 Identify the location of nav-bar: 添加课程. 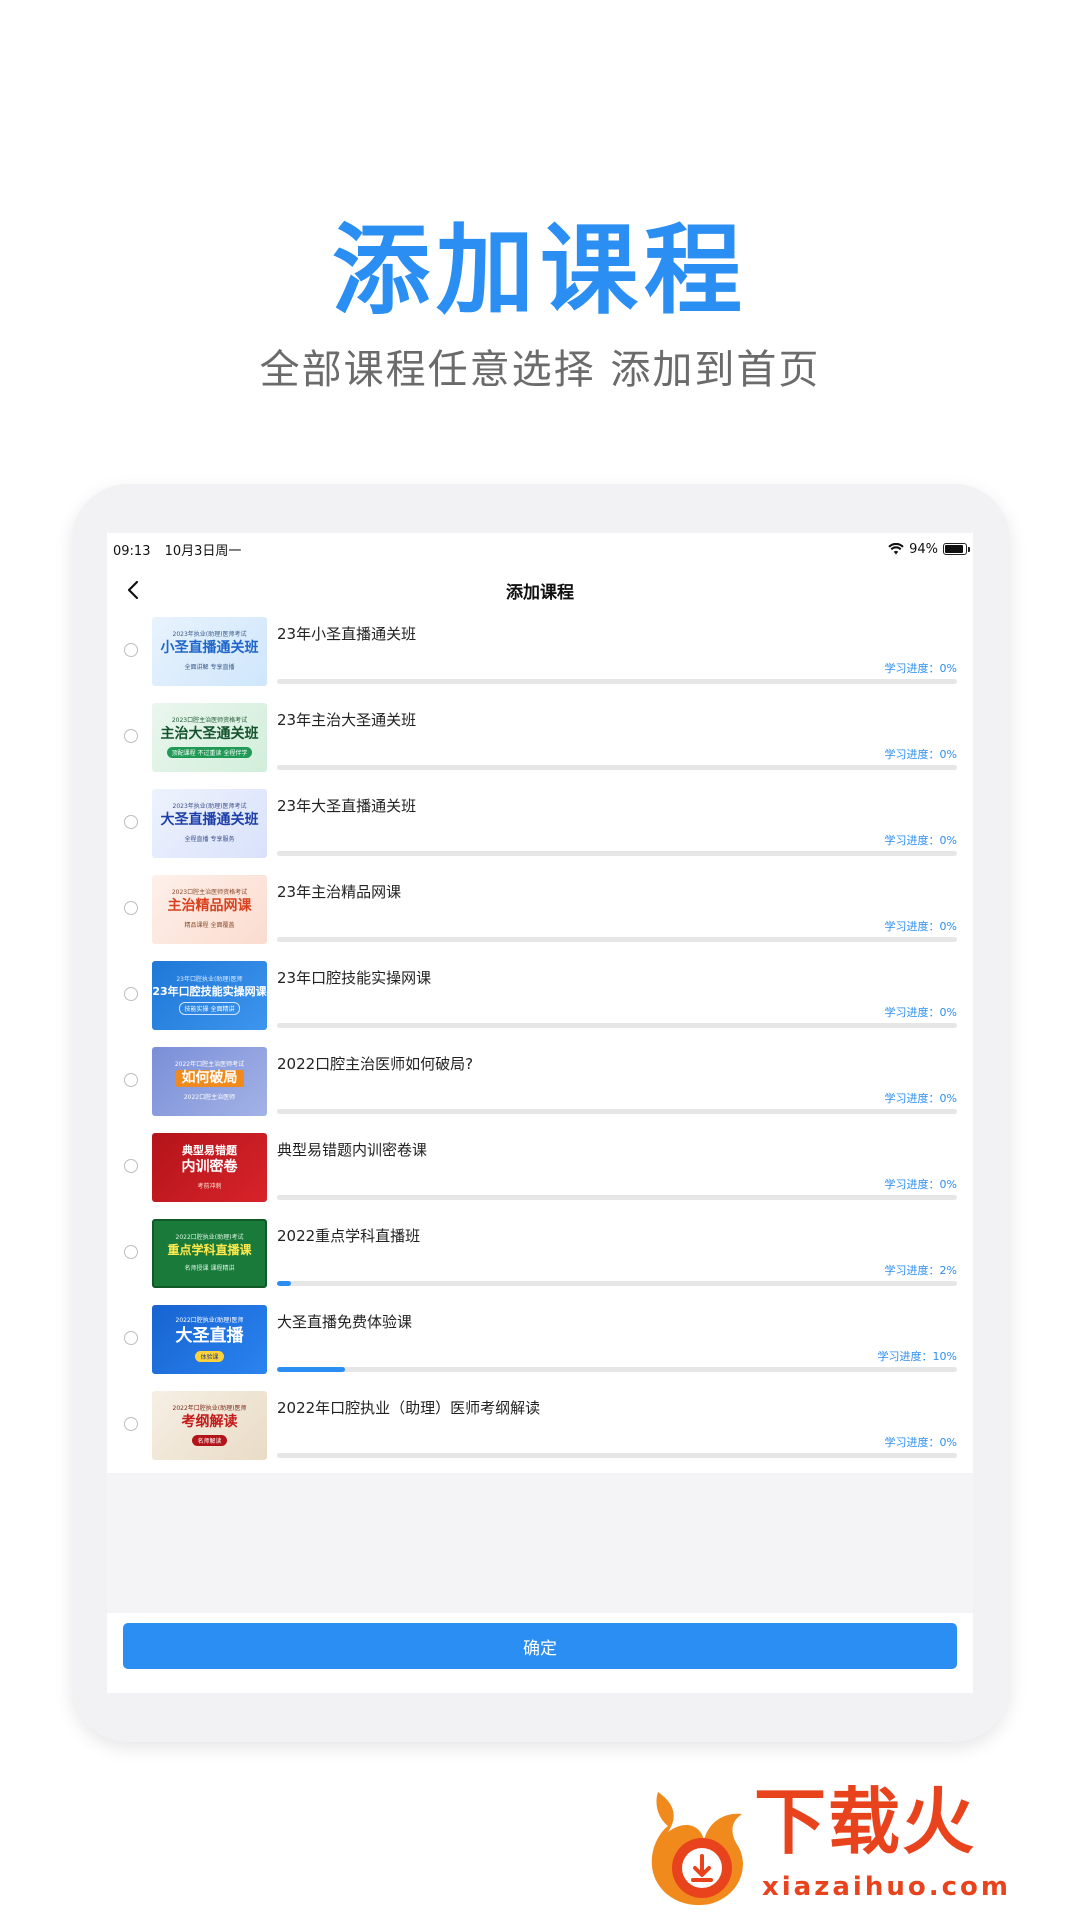
(540, 590).